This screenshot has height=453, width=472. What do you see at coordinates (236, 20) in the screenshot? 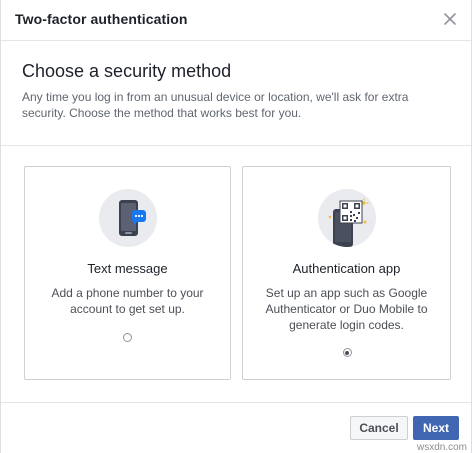
I see `dialog-header: Two-factor authentication` at bounding box center [236, 20].